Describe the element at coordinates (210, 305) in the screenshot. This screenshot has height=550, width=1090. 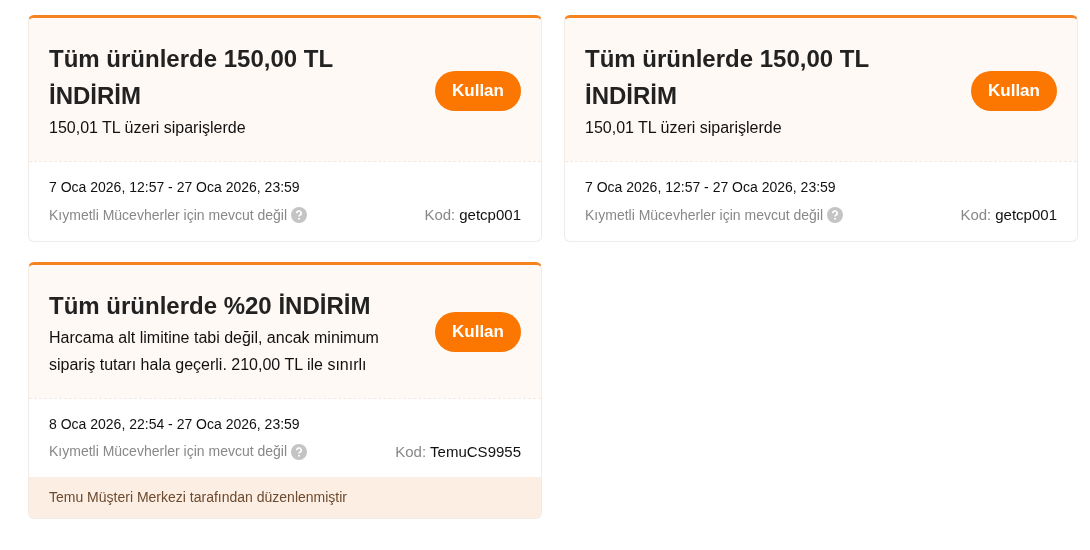
I see `coupon-title: Tüm ürünlerde %20 İNDİRİM` at that location.